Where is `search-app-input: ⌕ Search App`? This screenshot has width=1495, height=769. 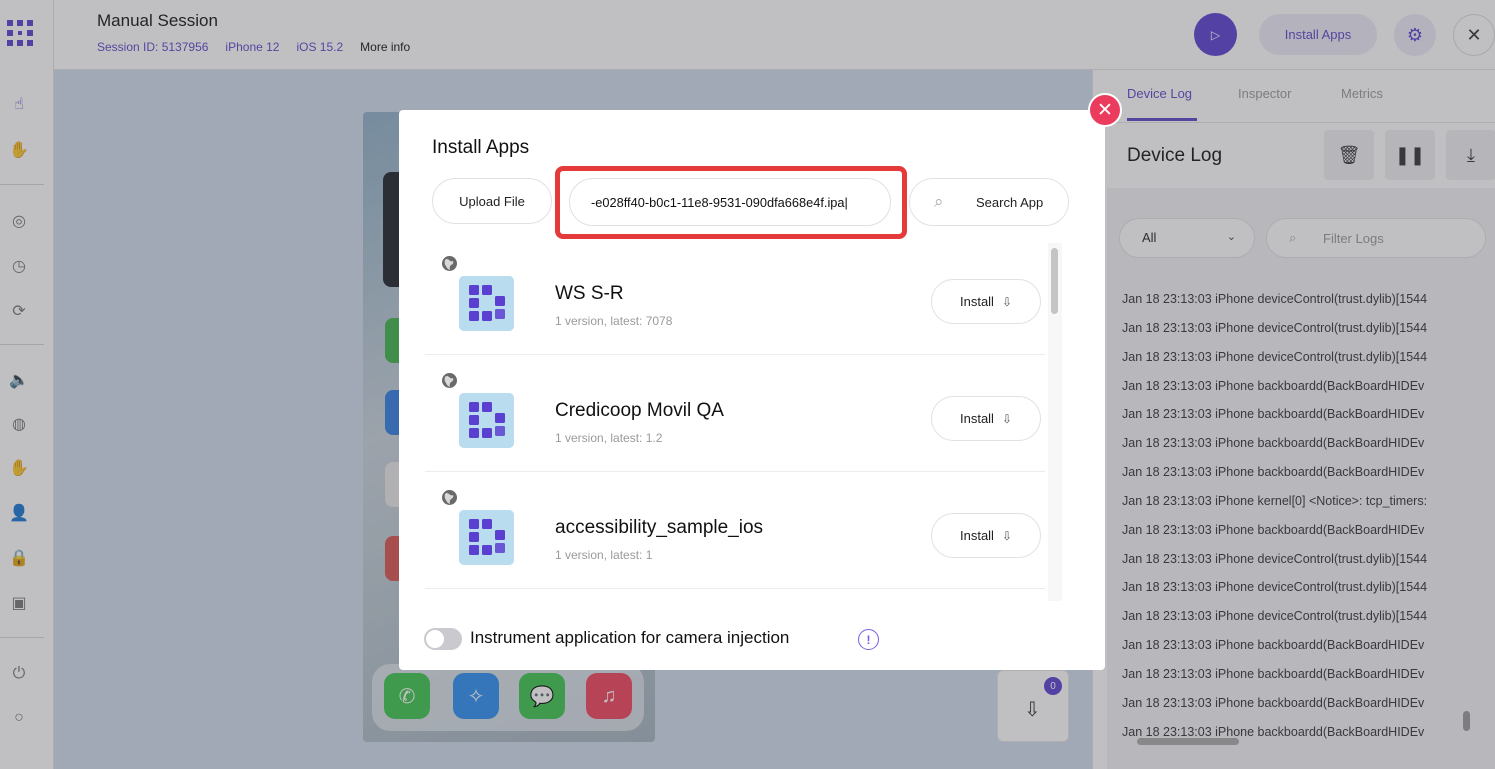 search-app-input: ⌕ Search App is located at coordinates (989, 202).